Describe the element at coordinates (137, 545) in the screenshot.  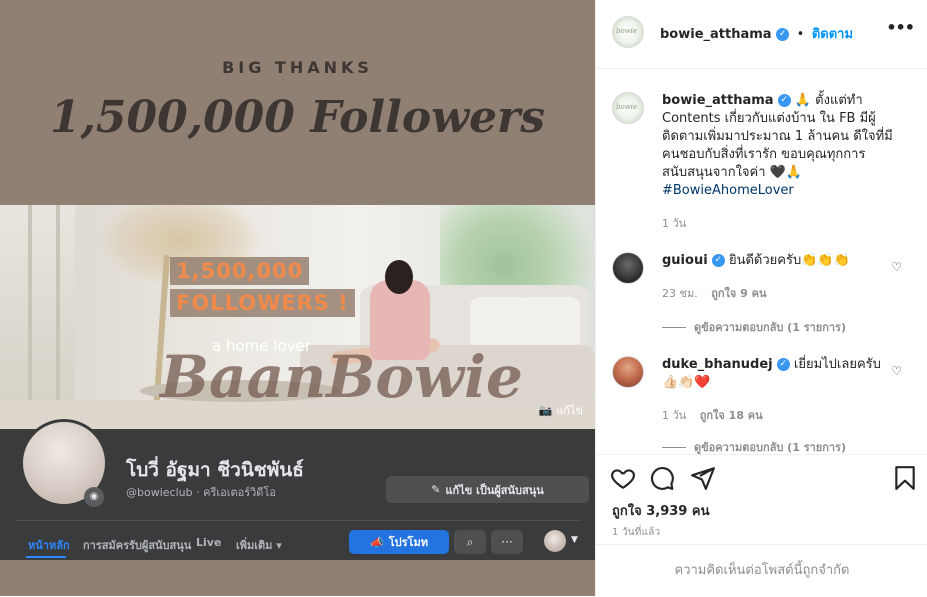
I see `fb-tab-subscriptions: การสมัครรับผู้สนับสนุน` at that location.